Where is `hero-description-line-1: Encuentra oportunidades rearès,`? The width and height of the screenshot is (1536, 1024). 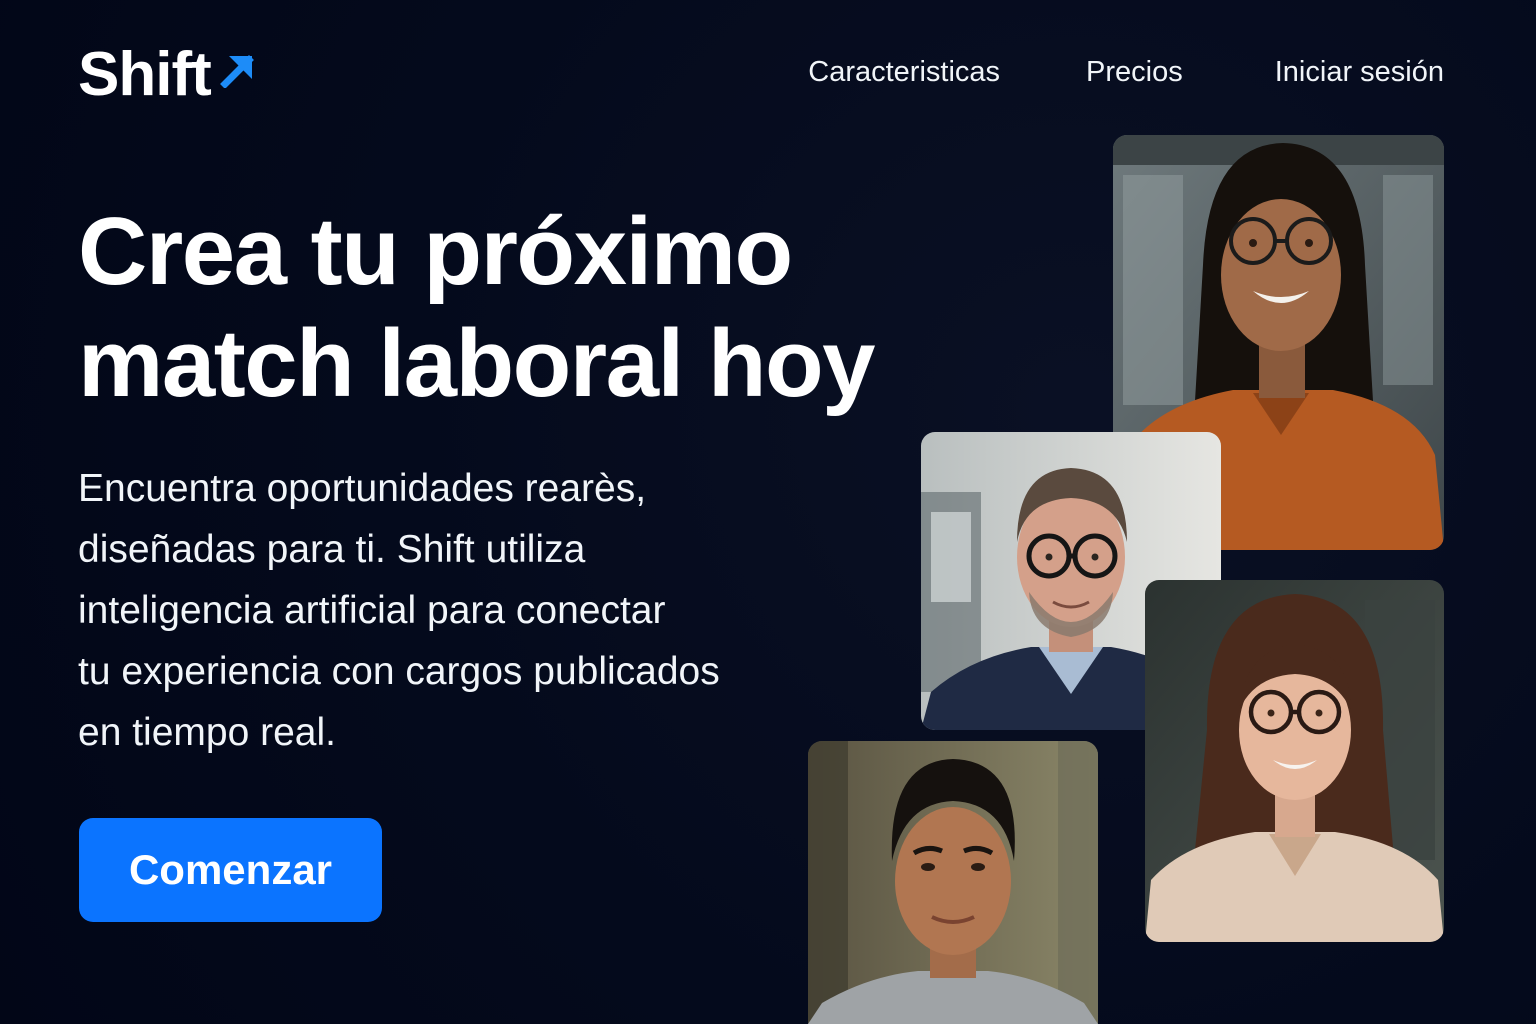 hero-description-line-1: Encuentra oportunidades rearès, is located at coordinates (362, 488).